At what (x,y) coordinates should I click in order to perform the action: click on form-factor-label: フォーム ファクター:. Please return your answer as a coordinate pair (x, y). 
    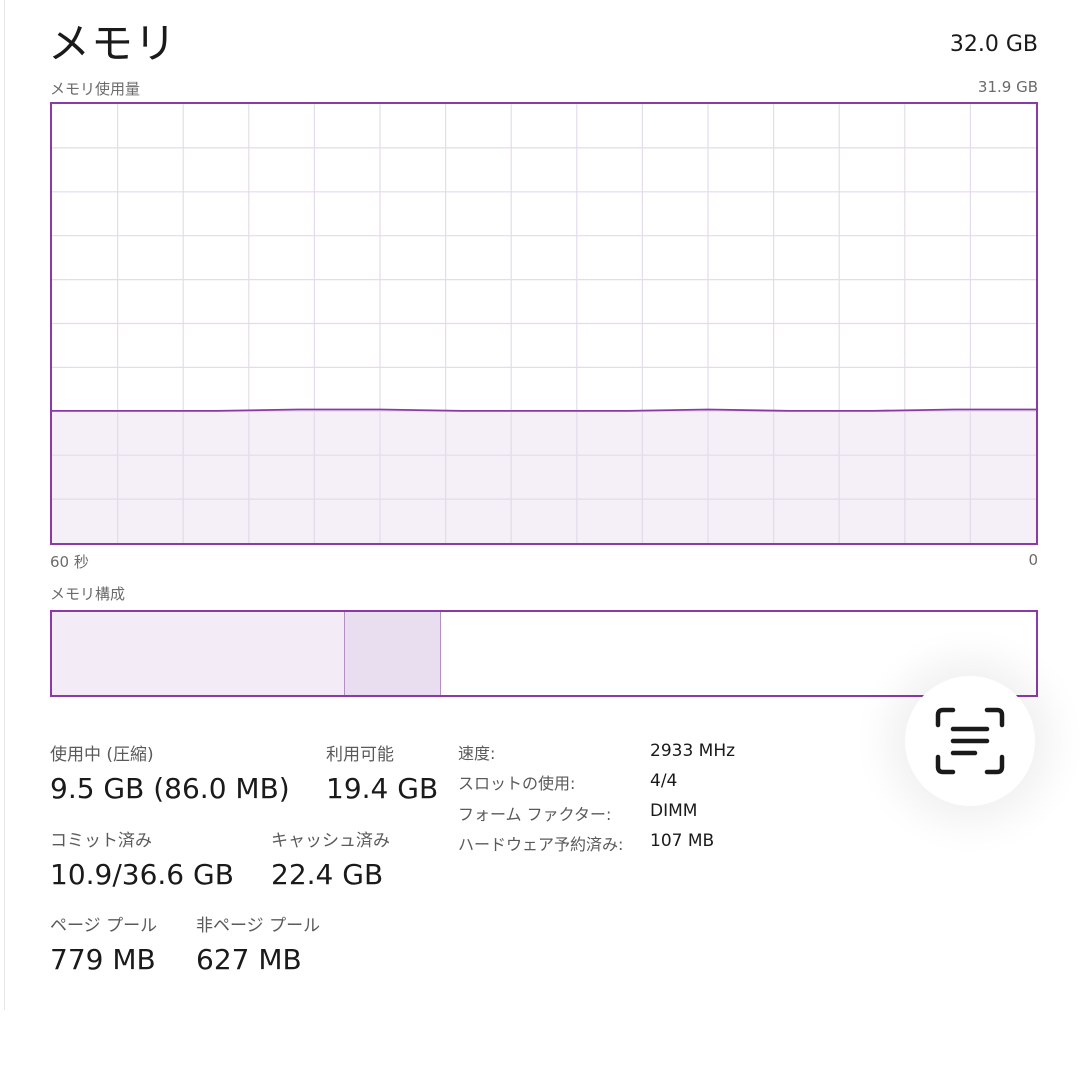
    Looking at the image, I should click on (535, 814).